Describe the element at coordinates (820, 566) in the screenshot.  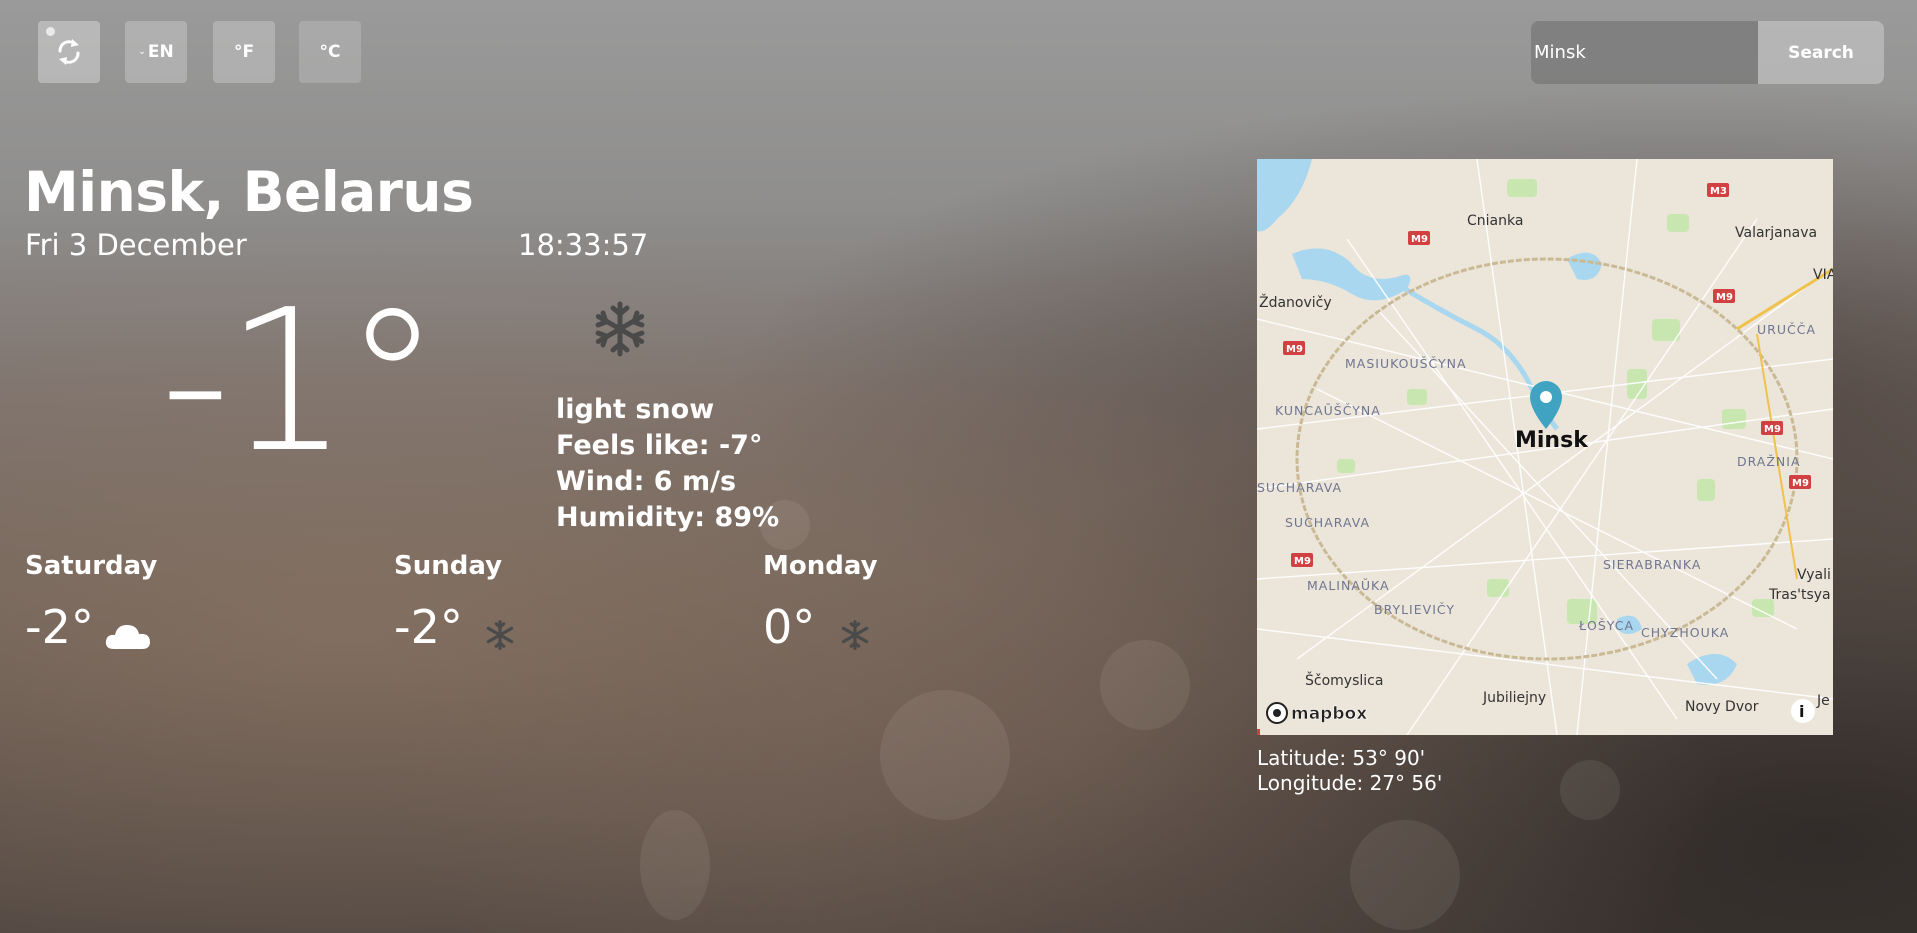
I see `forecast-day-3: Monday` at that location.